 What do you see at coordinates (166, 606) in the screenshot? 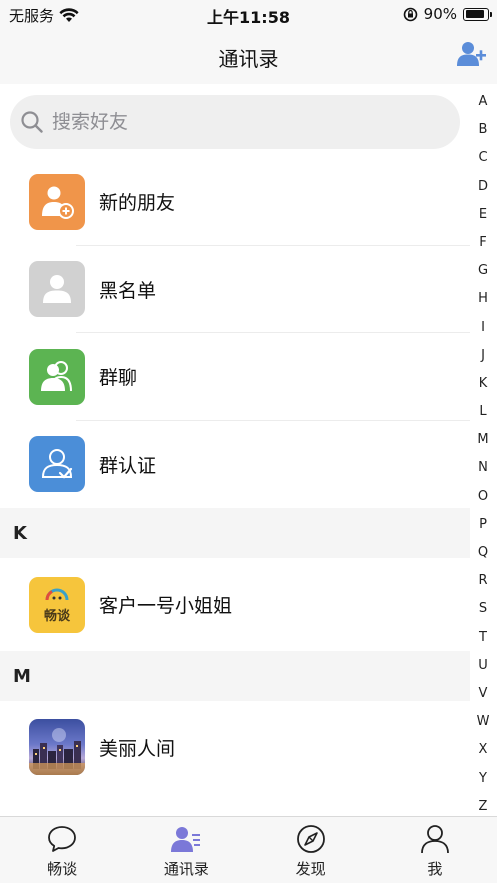
I see `contact-name: 客户一号小姐姐` at bounding box center [166, 606].